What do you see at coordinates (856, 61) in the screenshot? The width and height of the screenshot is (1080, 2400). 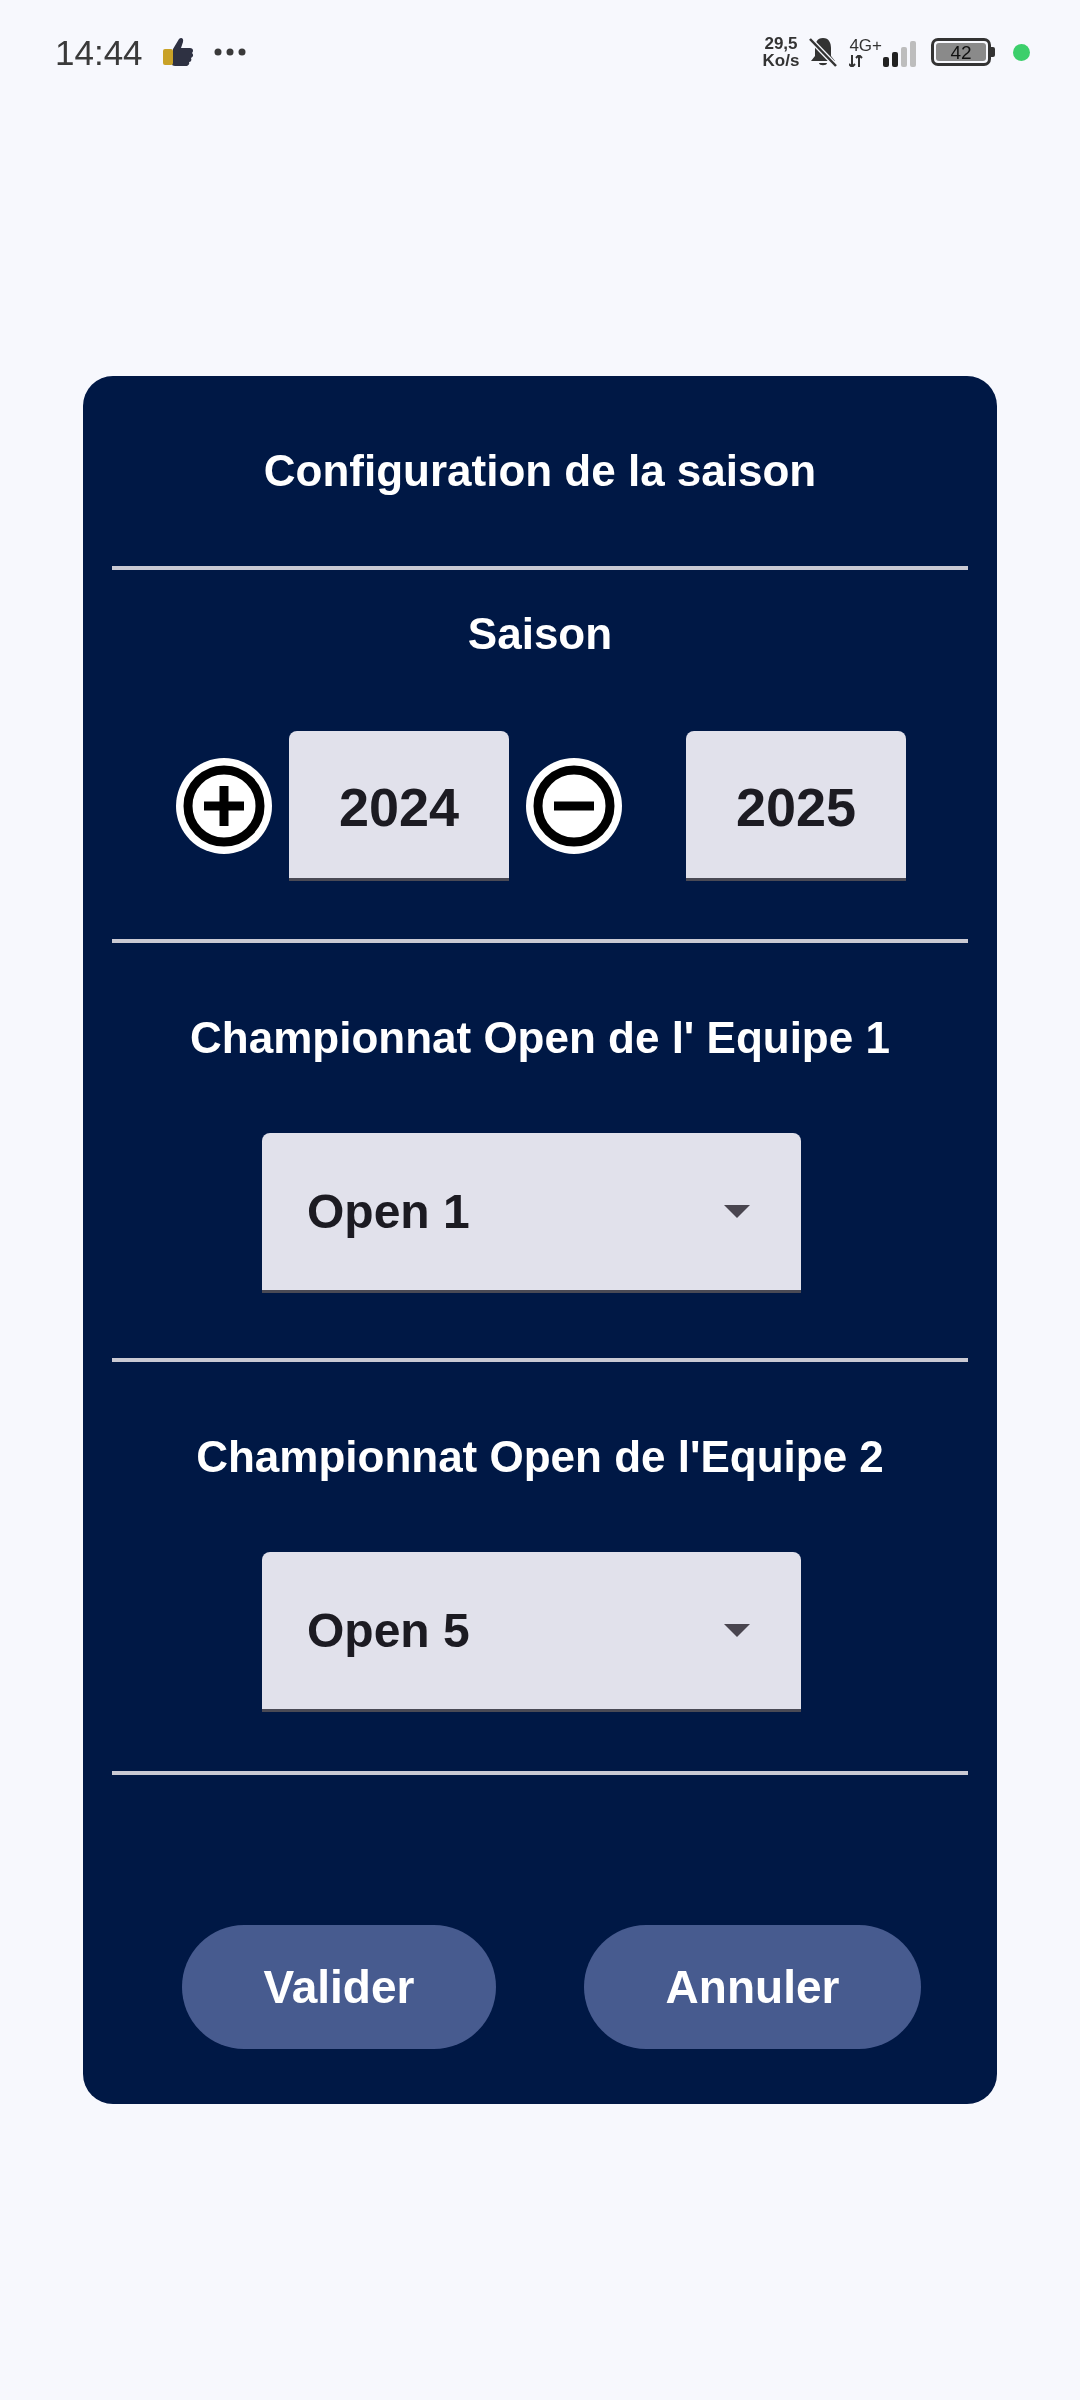 I see `data-arrows-icon` at bounding box center [856, 61].